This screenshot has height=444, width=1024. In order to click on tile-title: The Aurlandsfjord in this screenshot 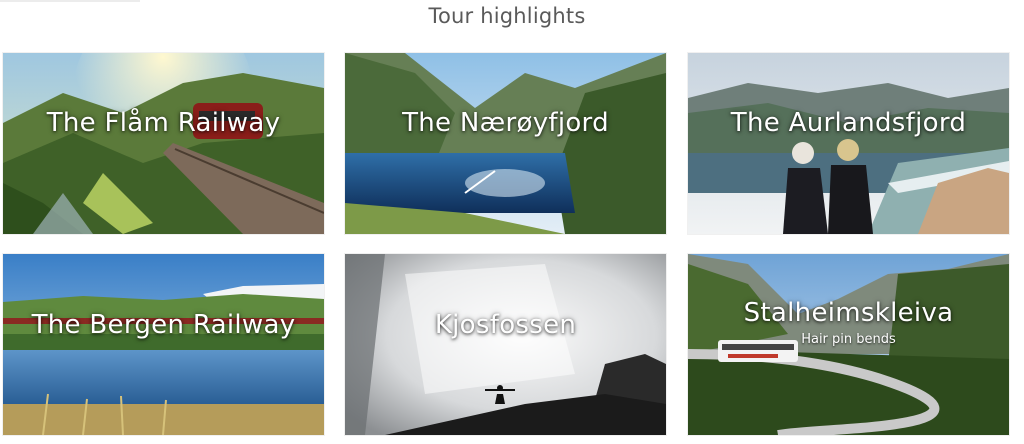, I will do `click(848, 123)`.